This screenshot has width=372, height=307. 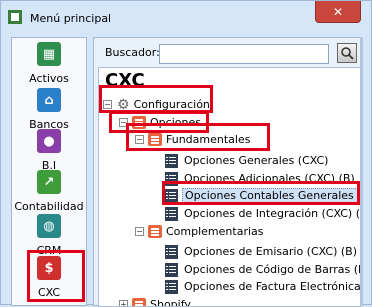 I want to click on tree-node-complementarias: Complementarias, so click(x=206, y=231).